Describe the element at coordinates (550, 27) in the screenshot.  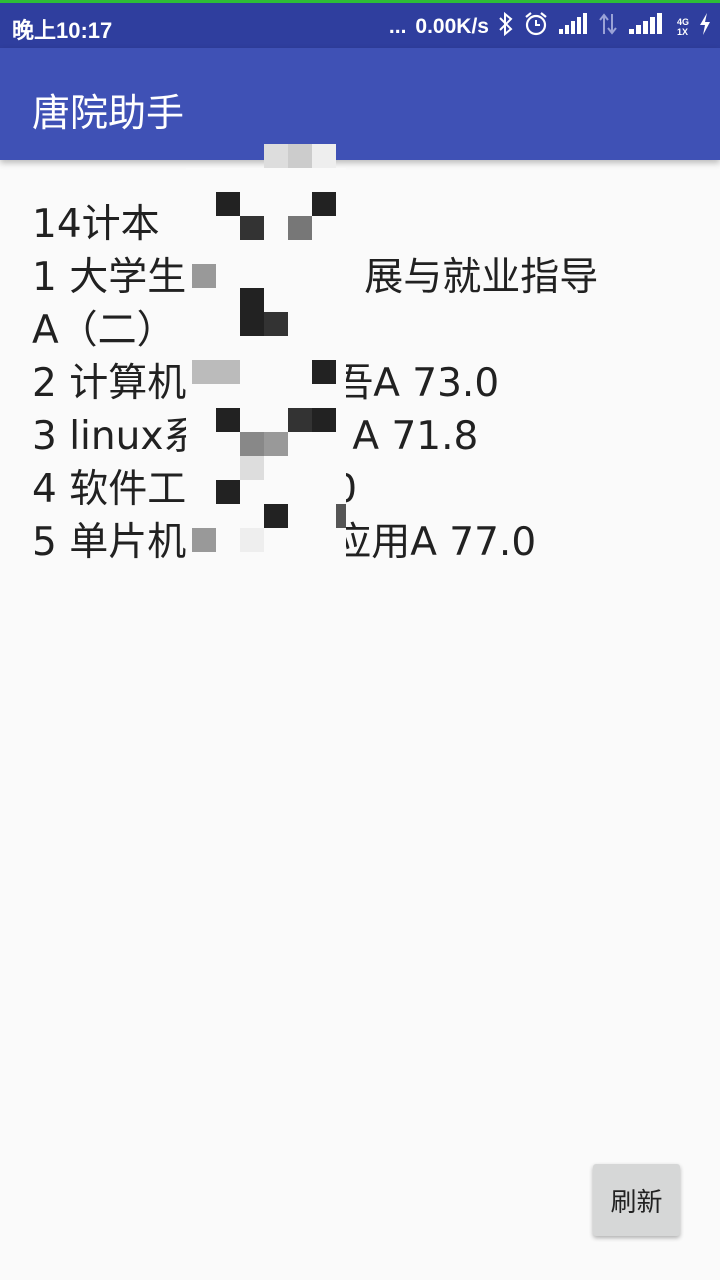
I see `status-icons: ... 0.00K/s 4G 1X` at that location.